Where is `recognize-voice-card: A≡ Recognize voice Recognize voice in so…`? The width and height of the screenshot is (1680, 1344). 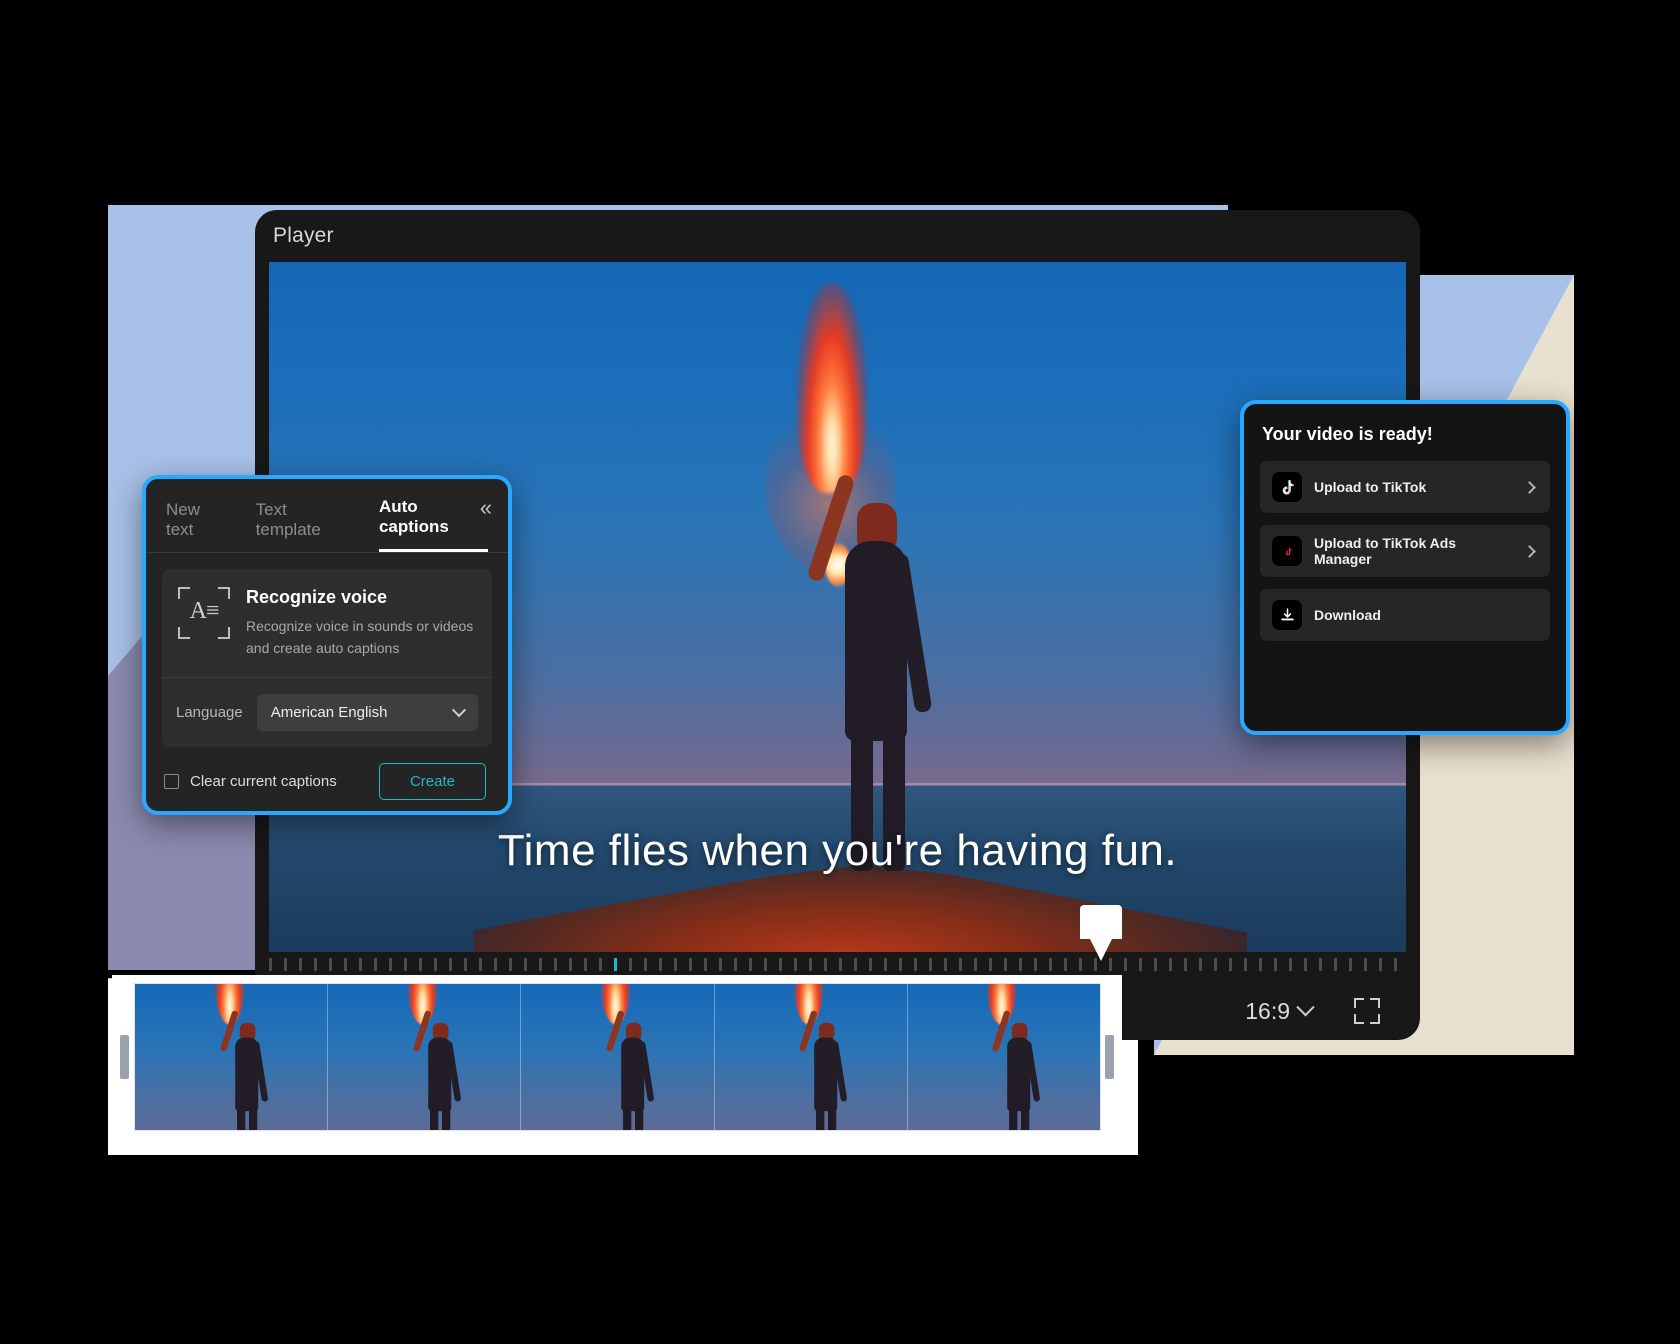 recognize-voice-card: A≡ Recognize voice Recognize voice in so… is located at coordinates (327, 624).